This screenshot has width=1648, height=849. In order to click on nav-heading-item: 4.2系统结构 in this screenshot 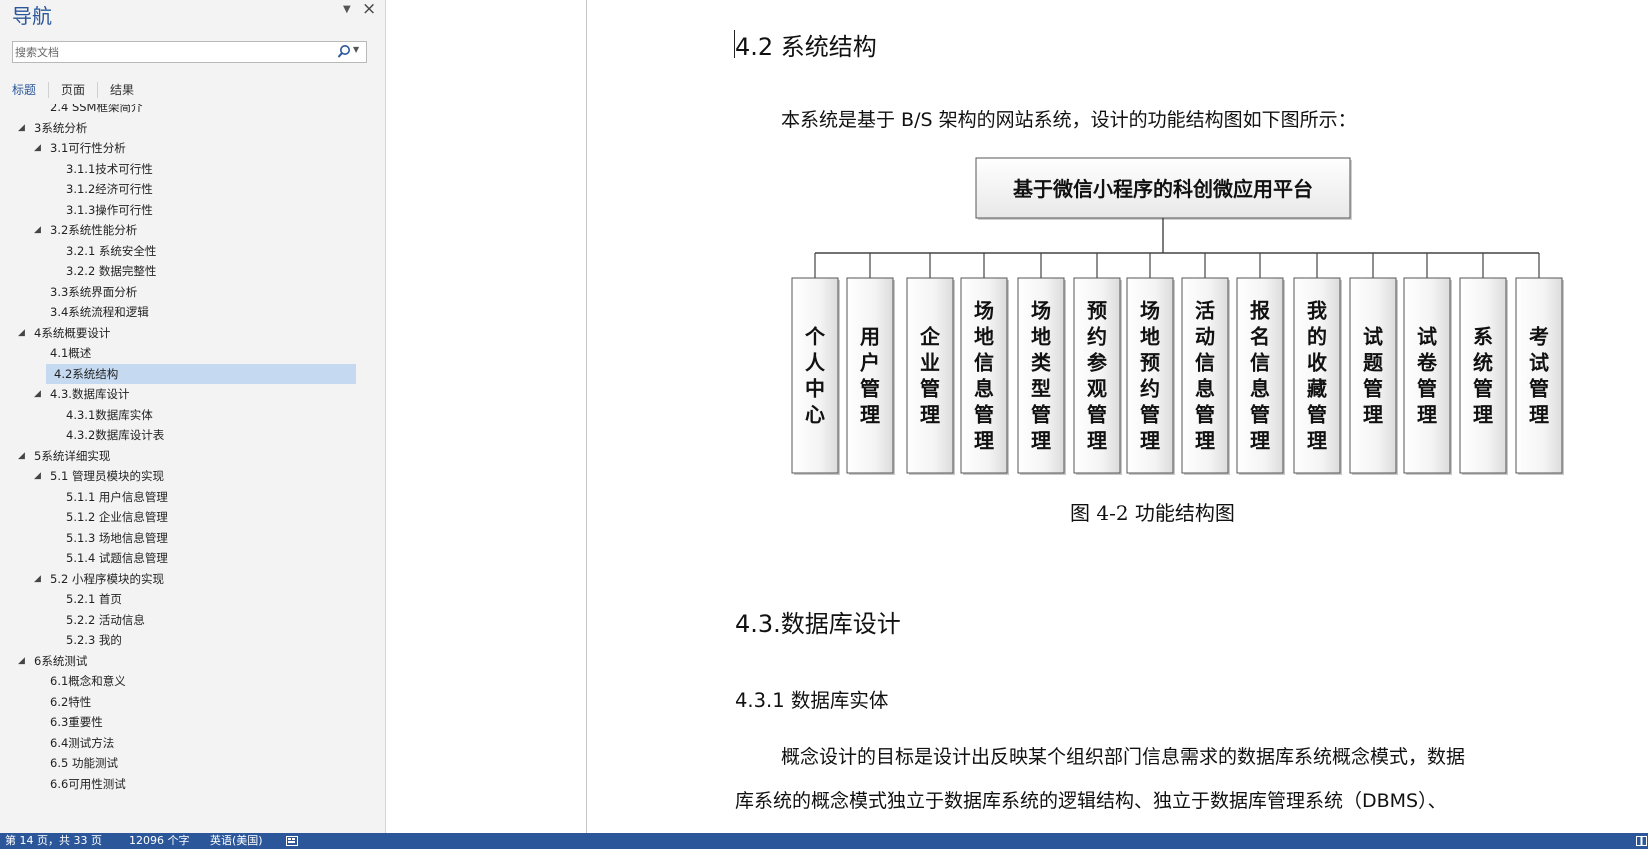, I will do `click(201, 373)`.